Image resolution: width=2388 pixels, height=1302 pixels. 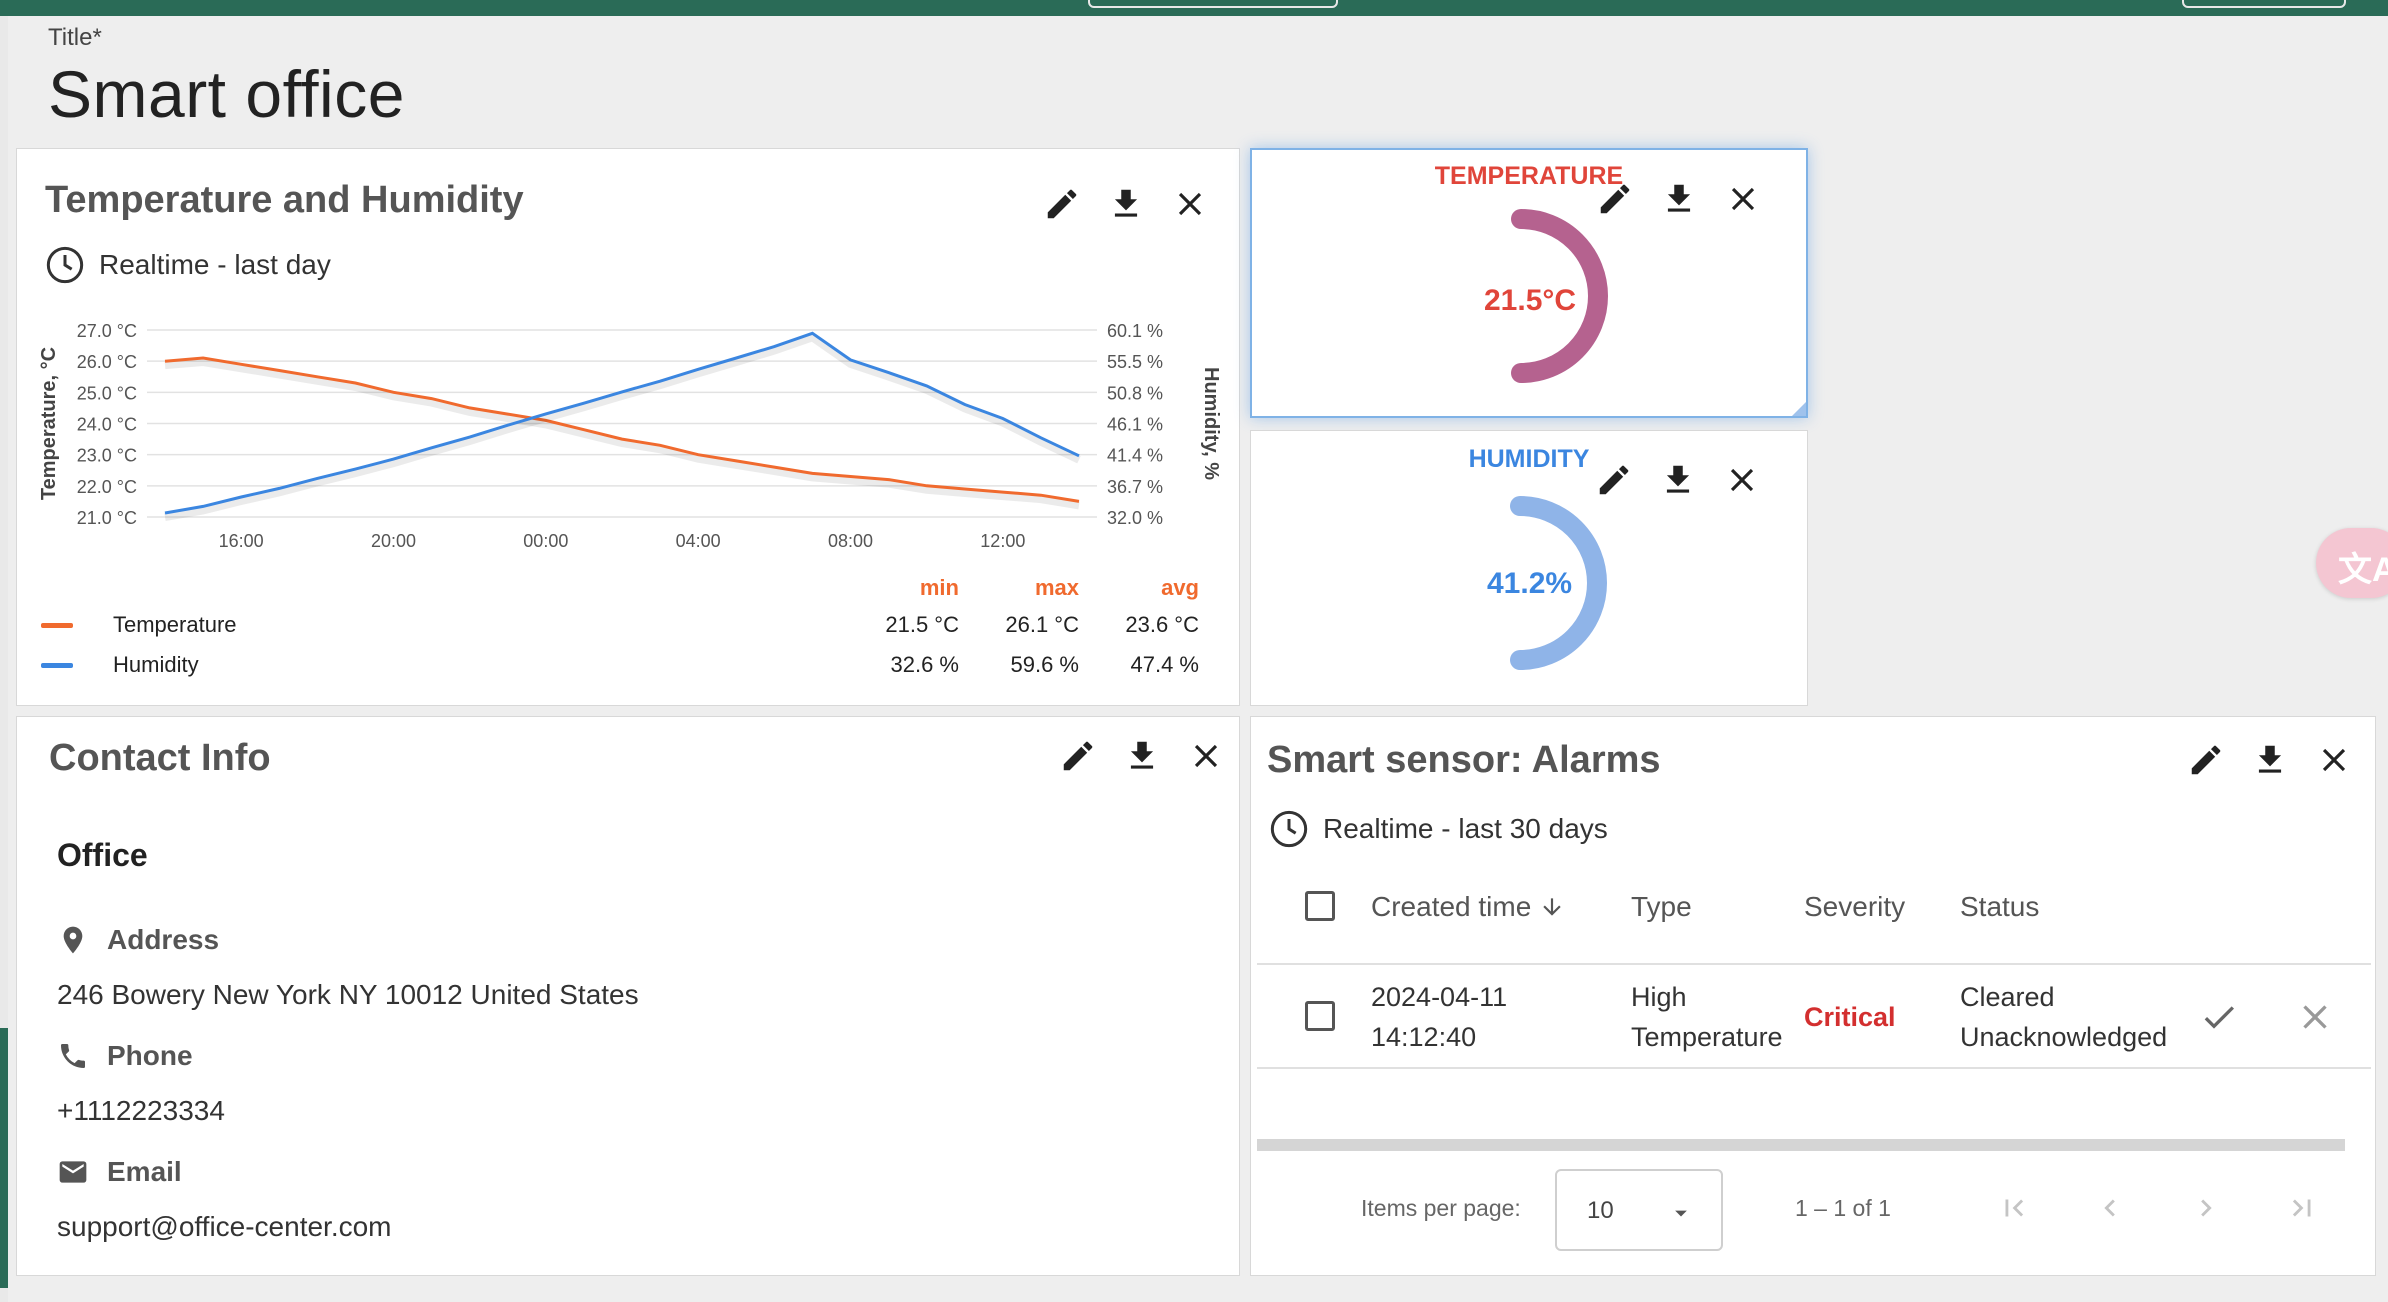 What do you see at coordinates (1600, 1210) in the screenshot?
I see `items-per-page-value: 10` at bounding box center [1600, 1210].